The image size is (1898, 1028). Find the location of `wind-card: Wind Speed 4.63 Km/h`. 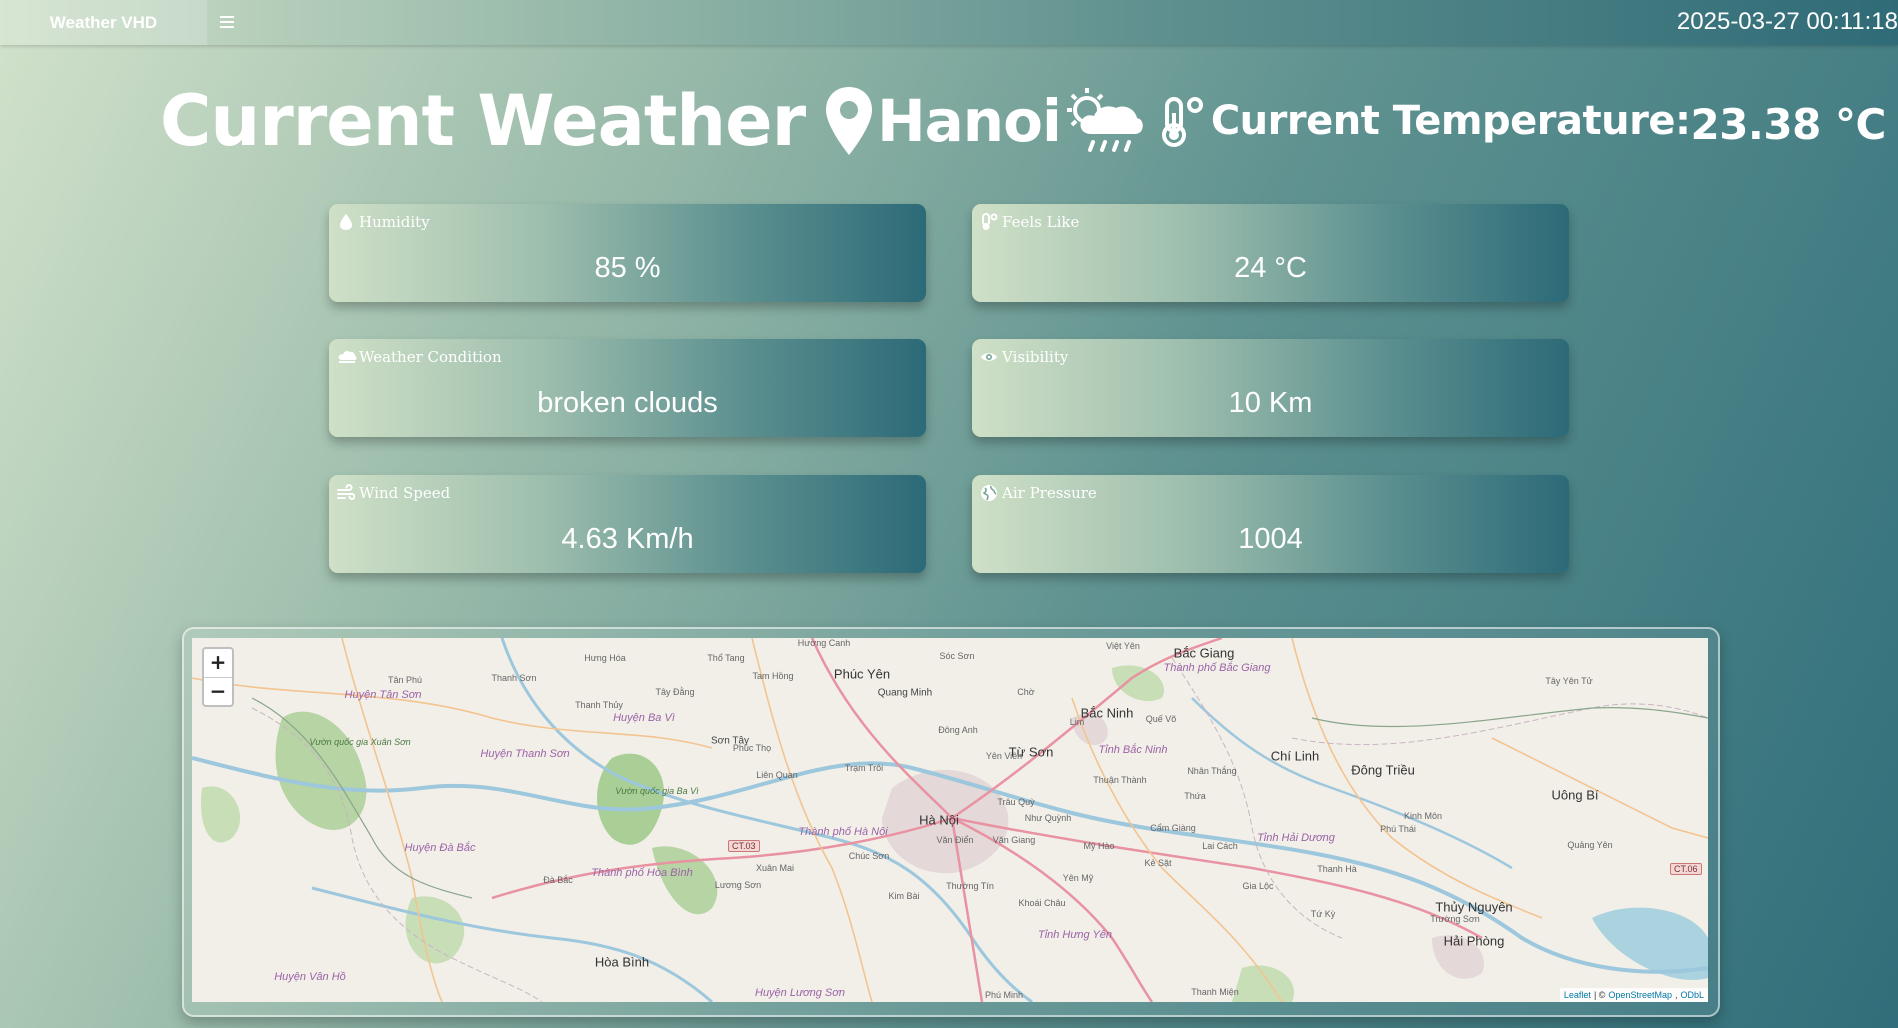

wind-card: Wind Speed 4.63 Km/h is located at coordinates (627, 524).